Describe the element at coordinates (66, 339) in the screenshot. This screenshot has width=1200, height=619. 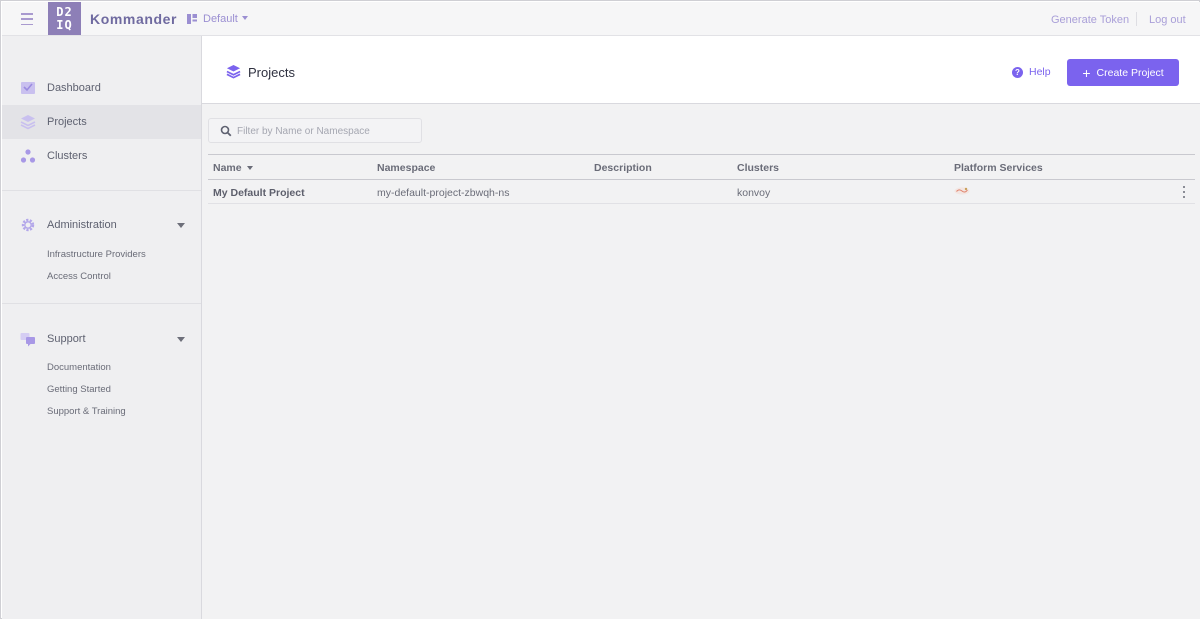
I see `sidebar-item-label: Support` at that location.